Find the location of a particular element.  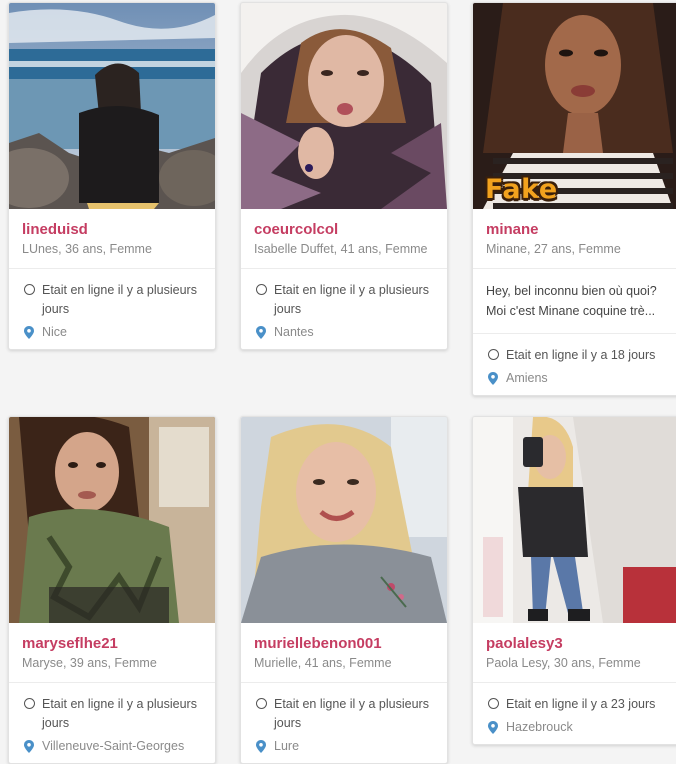

profile-username: lineduisd is located at coordinates (112, 230).